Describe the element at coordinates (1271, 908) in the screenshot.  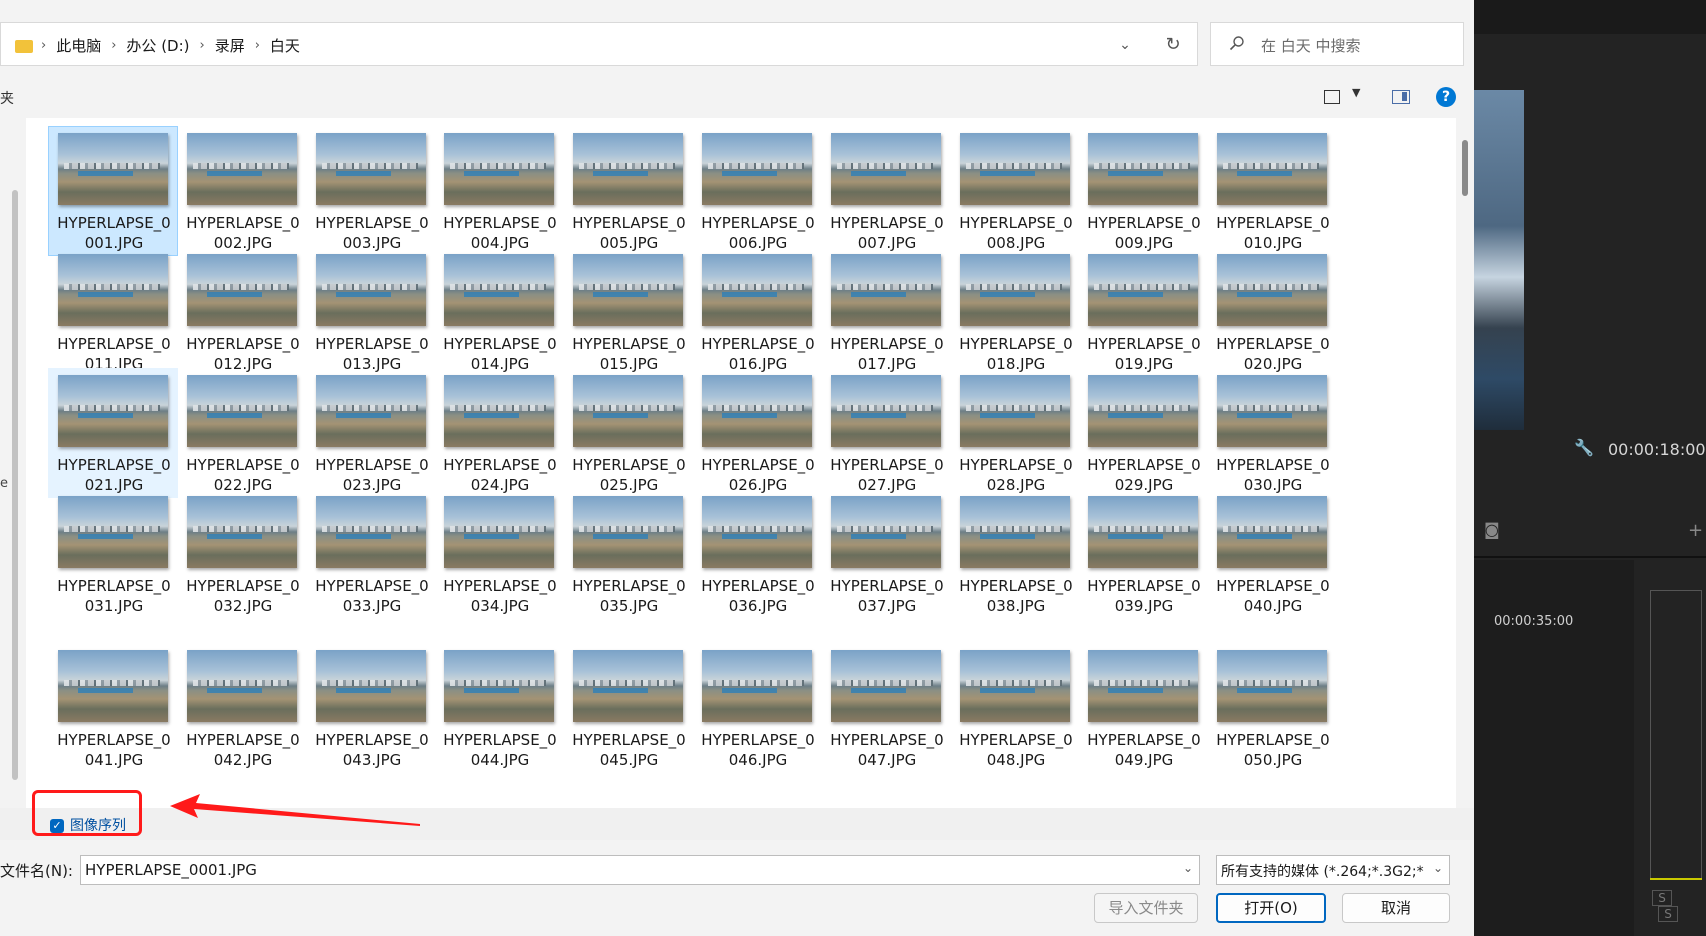
I see `open-button: 打开(O)` at that location.